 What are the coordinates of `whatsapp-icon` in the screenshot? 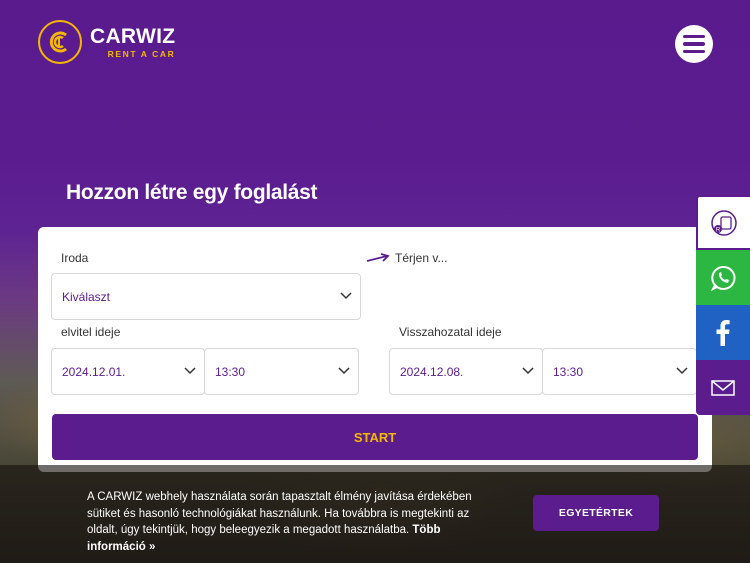 It's located at (723, 278).